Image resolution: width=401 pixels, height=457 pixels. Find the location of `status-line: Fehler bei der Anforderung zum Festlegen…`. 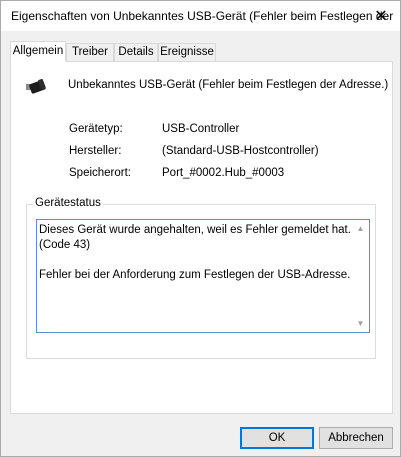

status-line: Fehler bei der Anforderung zum Festlegen… is located at coordinates (195, 275).